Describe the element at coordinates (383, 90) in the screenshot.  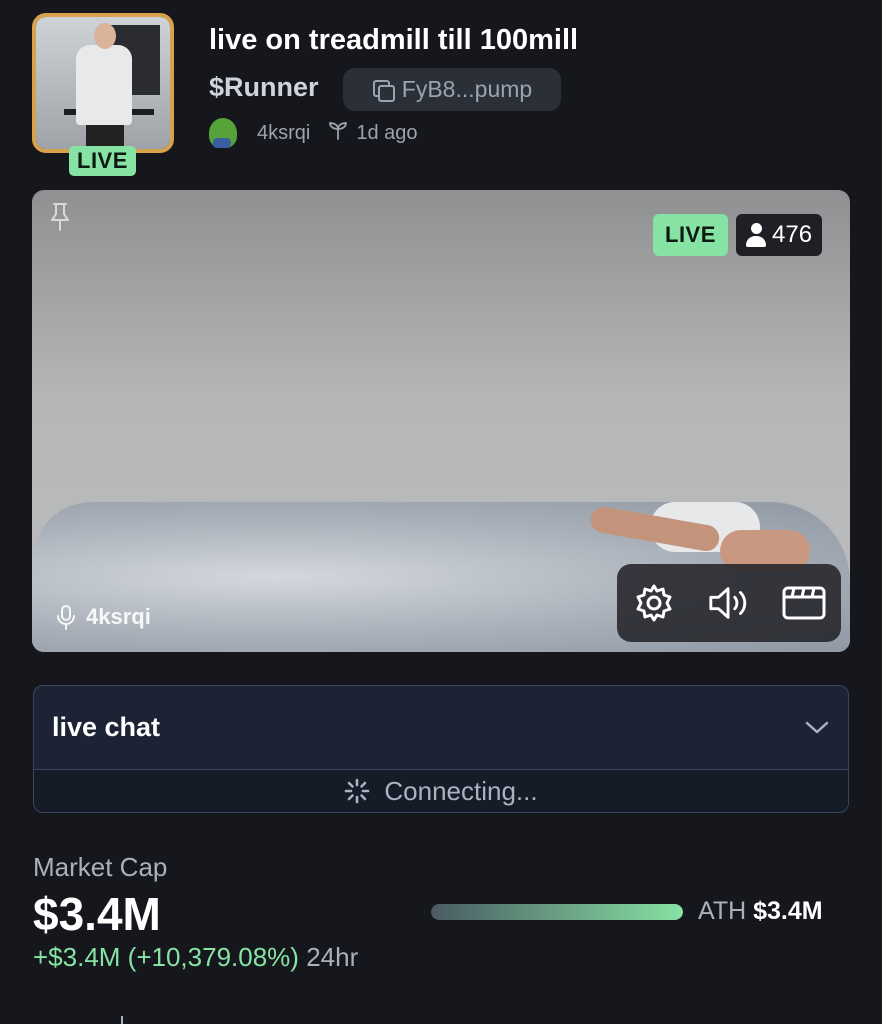
I see `copy-icon` at that location.